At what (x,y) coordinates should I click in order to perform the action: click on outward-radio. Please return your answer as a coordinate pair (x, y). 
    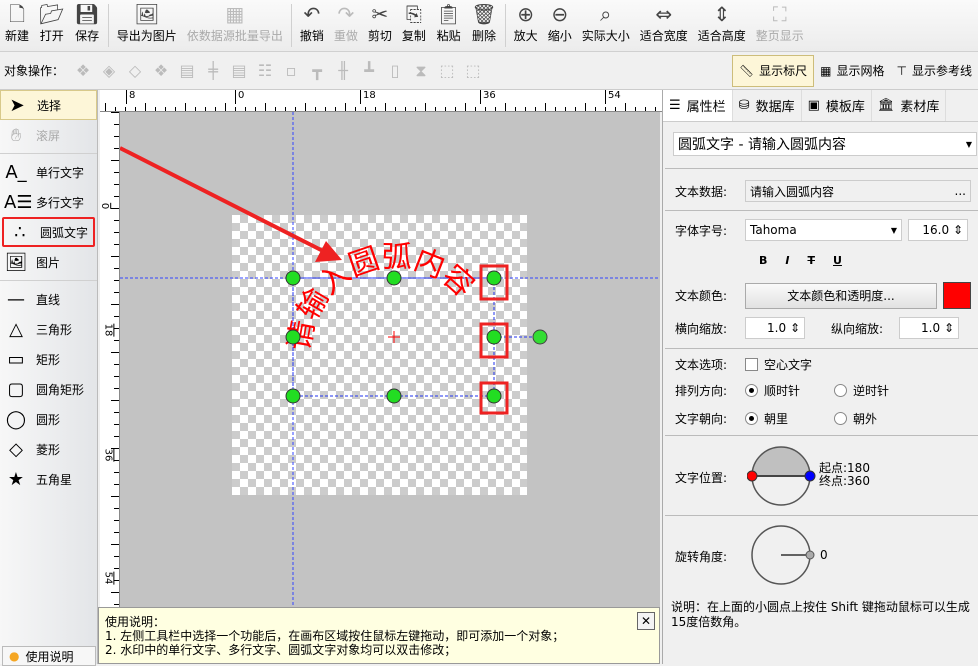
    Looking at the image, I should click on (840, 418).